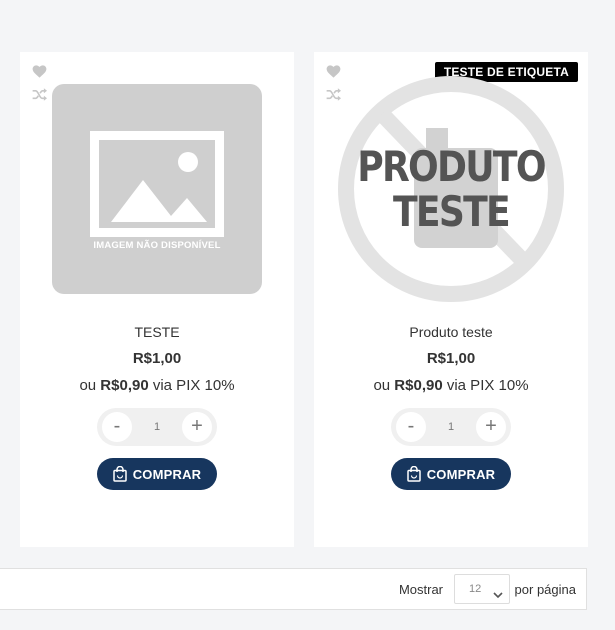 The width and height of the screenshot is (615, 630). I want to click on product-image: PRODUTO TESTE, so click(451, 189).